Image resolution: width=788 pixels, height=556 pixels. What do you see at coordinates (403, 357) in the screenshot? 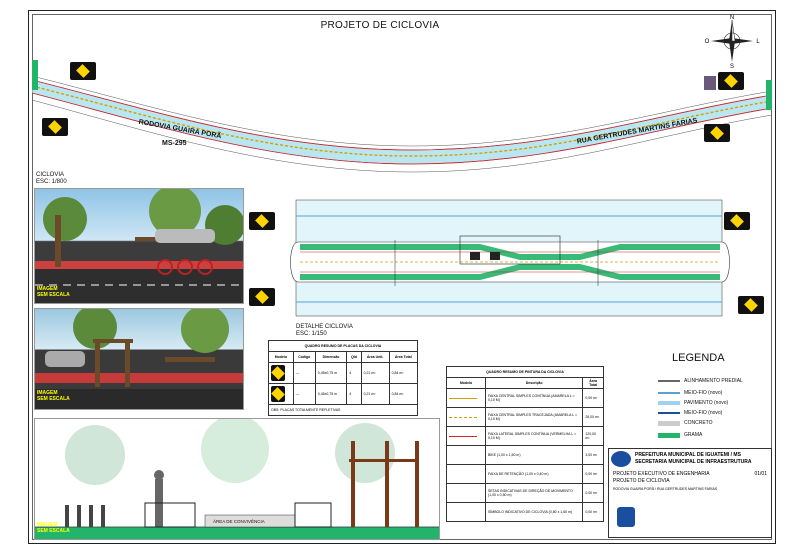
I see `signs-col: Área Total` at bounding box center [403, 357].